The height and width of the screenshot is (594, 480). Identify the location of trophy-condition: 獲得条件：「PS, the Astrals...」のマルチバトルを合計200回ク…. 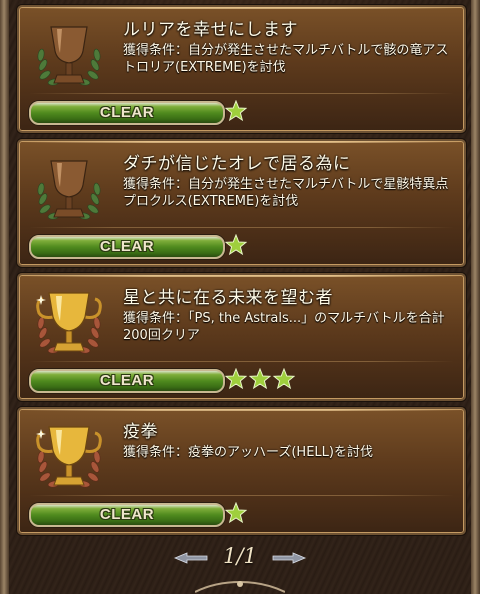
(284, 327).